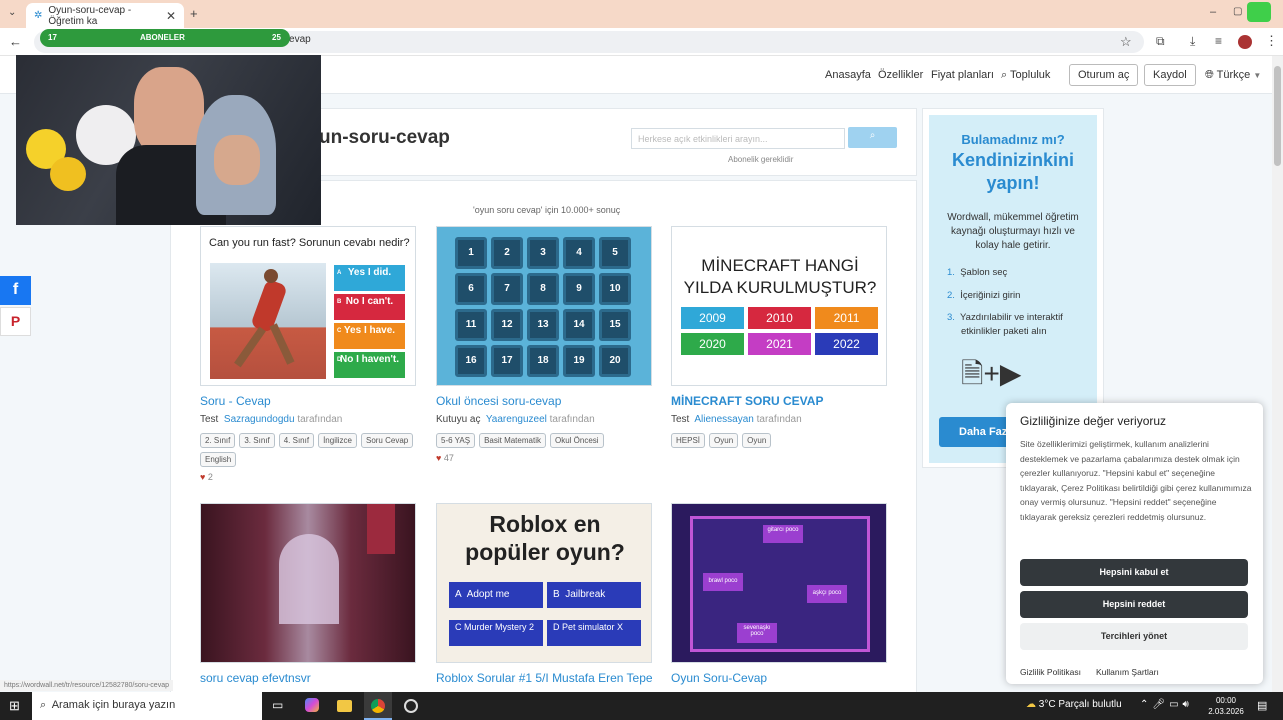 The image size is (1283, 720). What do you see at coordinates (779, 678) in the screenshot?
I see `card-title: Oyun Soru-Cevap` at bounding box center [779, 678].